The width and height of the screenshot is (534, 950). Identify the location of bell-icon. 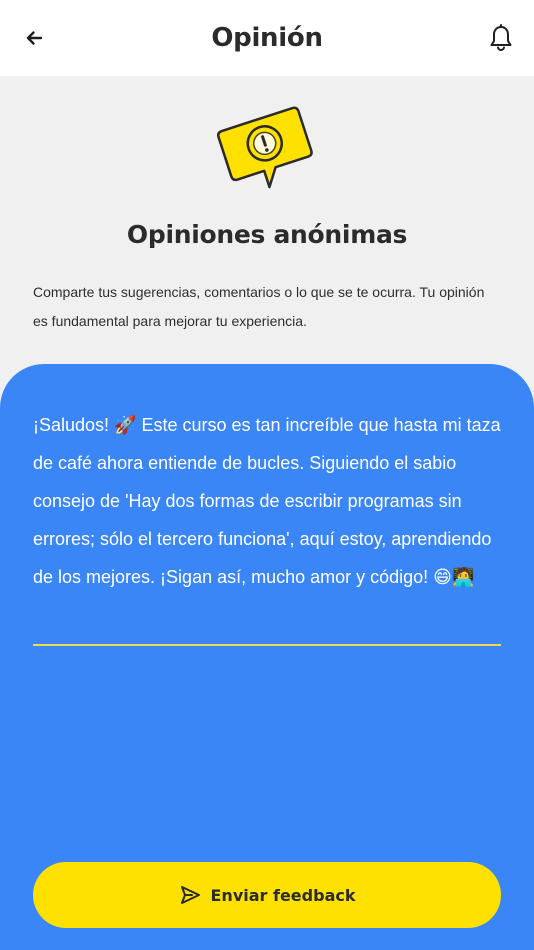
(501, 38).